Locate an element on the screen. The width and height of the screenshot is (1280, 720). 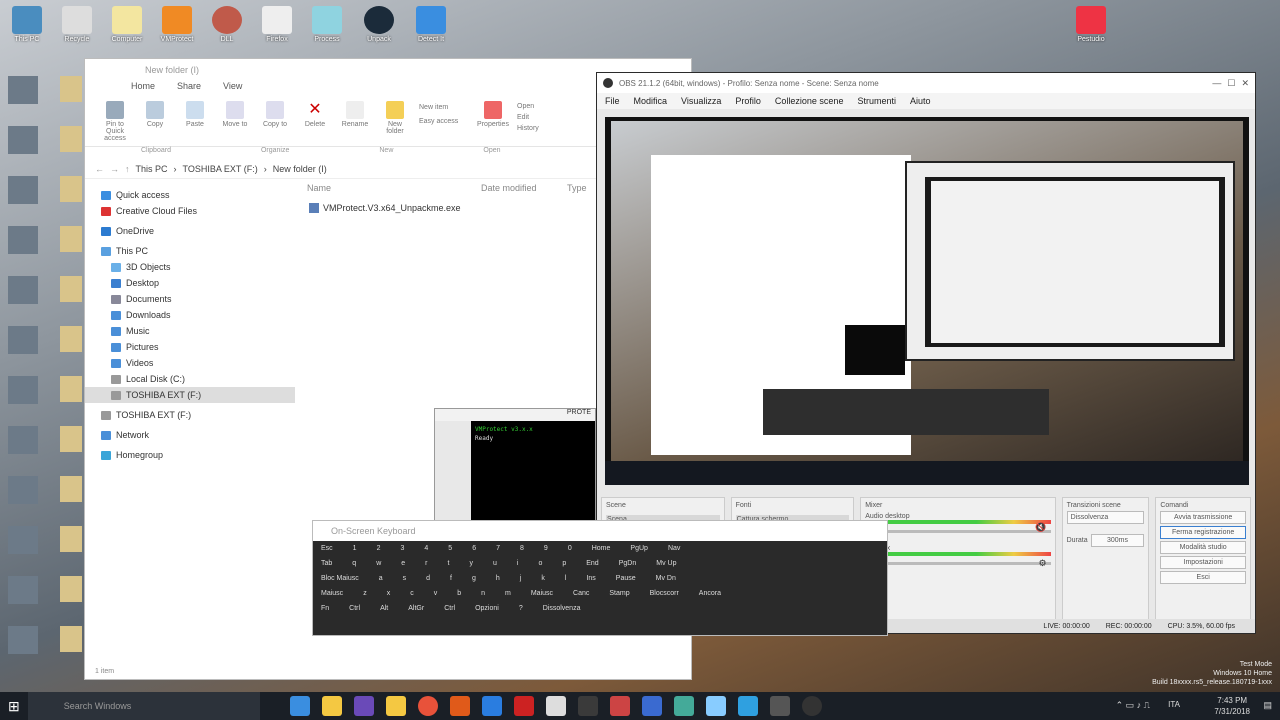
protect-titlebar: PROTE is located at coordinates (515, 415).